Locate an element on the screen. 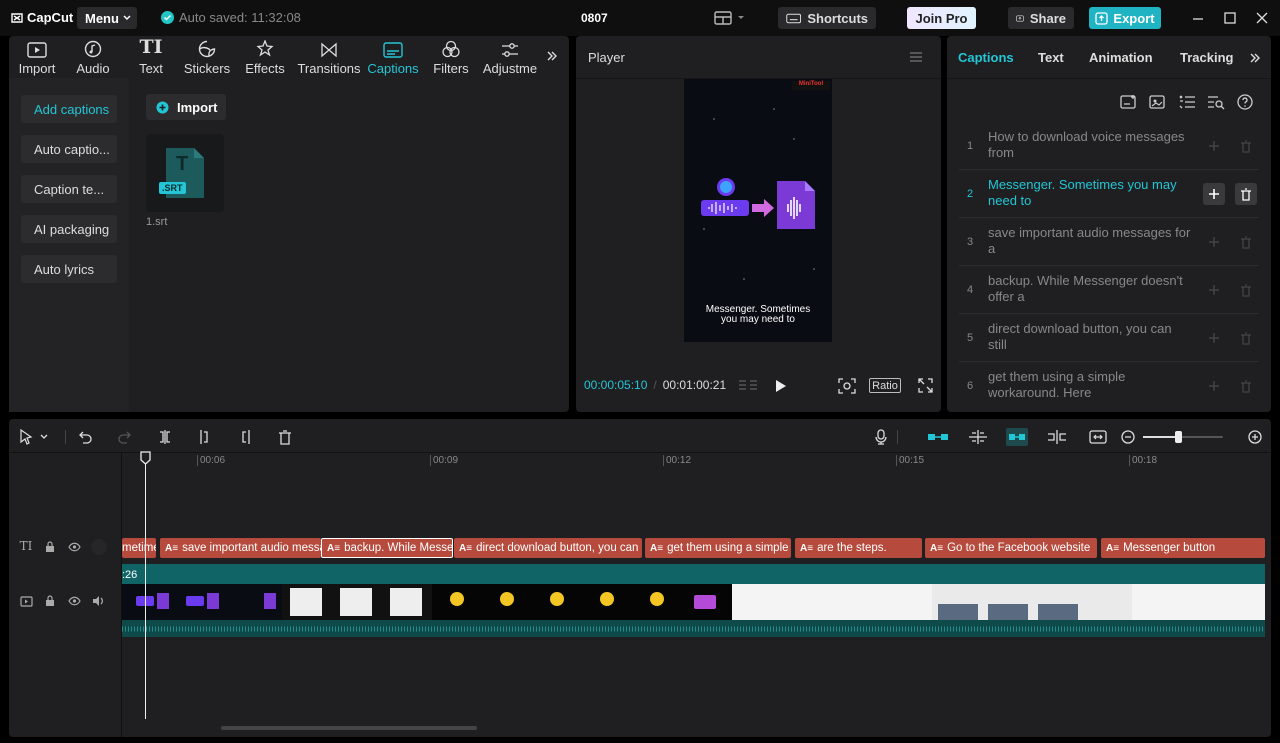  zoom-in-icon is located at coordinates (1255, 437).